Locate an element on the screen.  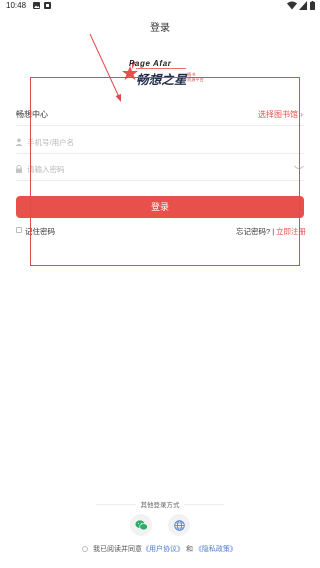
remember-password-checkbox is located at coordinates (19, 230).